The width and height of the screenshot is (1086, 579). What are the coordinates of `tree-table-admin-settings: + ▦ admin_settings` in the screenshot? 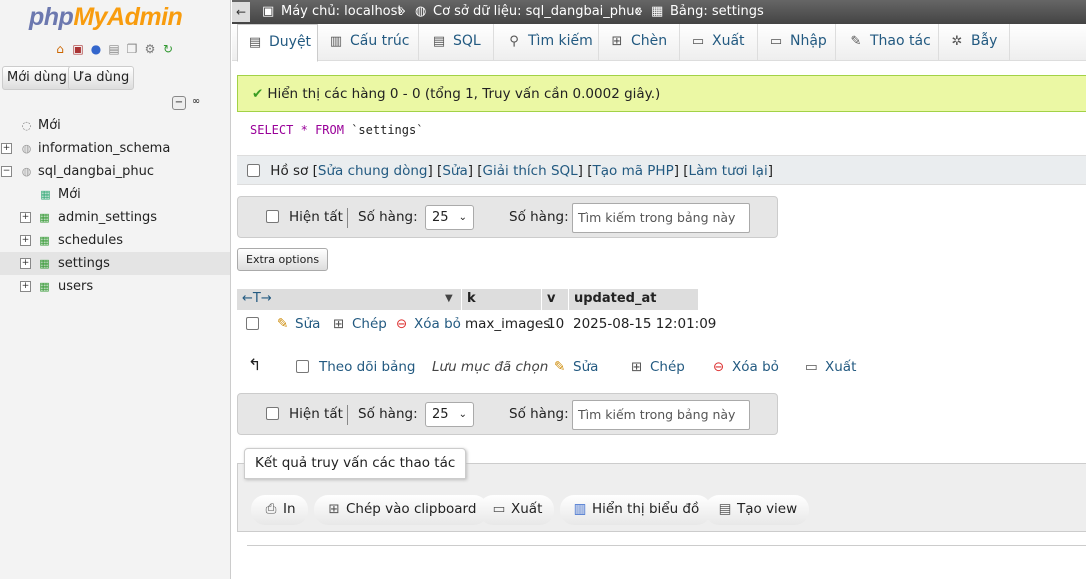 It's located at (115, 217).